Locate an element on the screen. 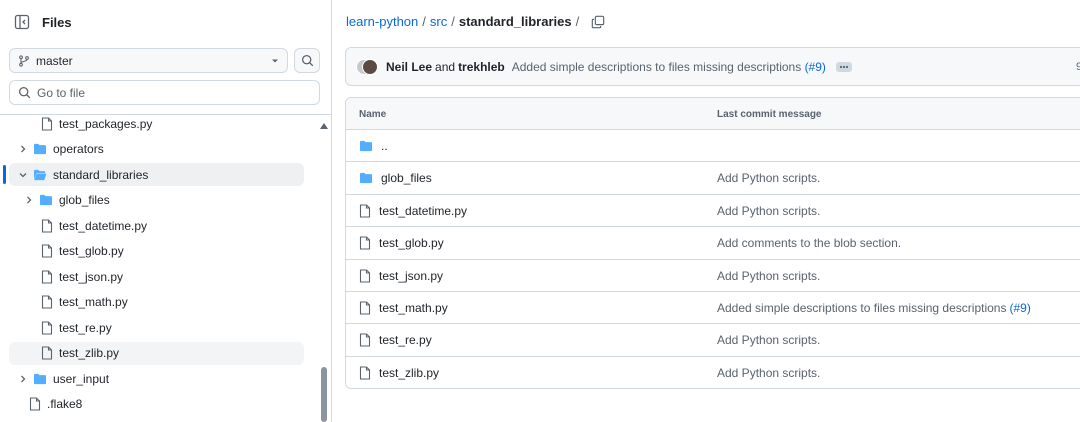 Image resolution: width=1080 pixels, height=422 pixels. scroll-up-arrow is located at coordinates (324, 126).